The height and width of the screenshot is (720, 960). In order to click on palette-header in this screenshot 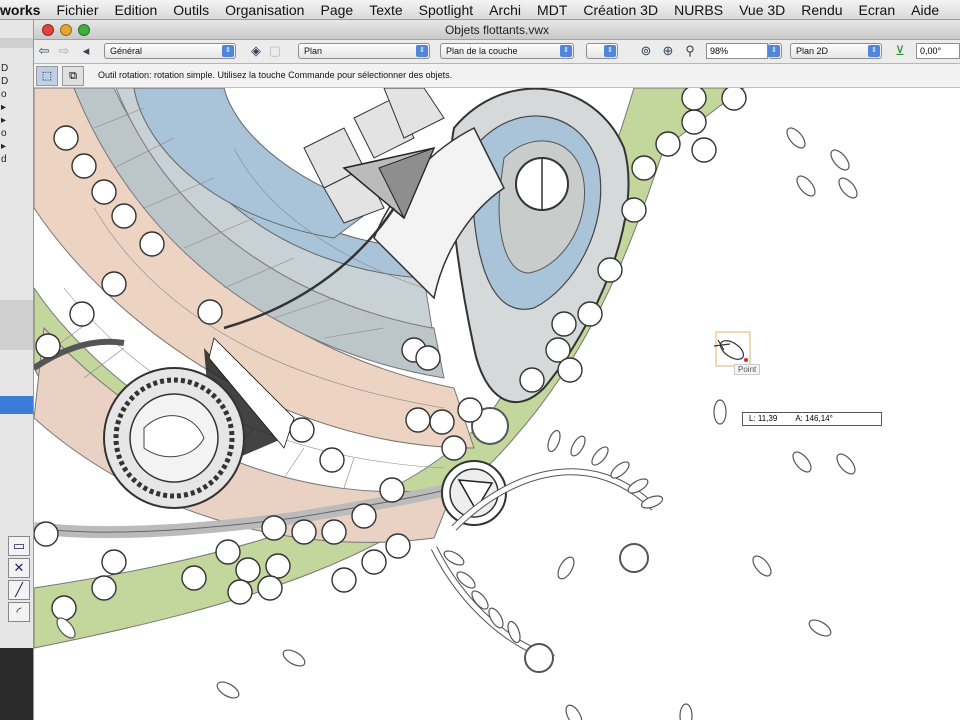, I will do `click(16, 43)`.